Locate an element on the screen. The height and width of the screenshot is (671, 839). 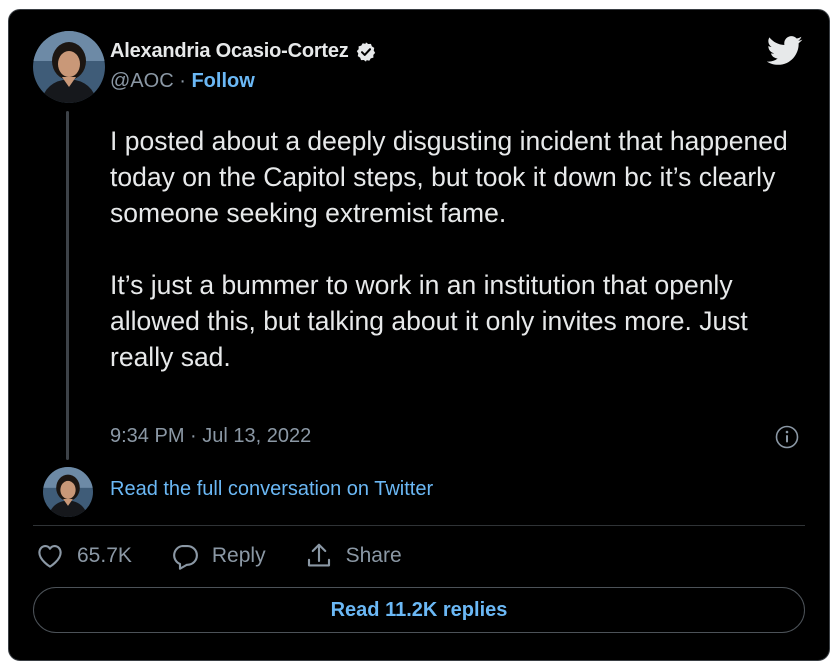
author-display-name: Alexandria Ocasio-Cortez is located at coordinates (229, 51).